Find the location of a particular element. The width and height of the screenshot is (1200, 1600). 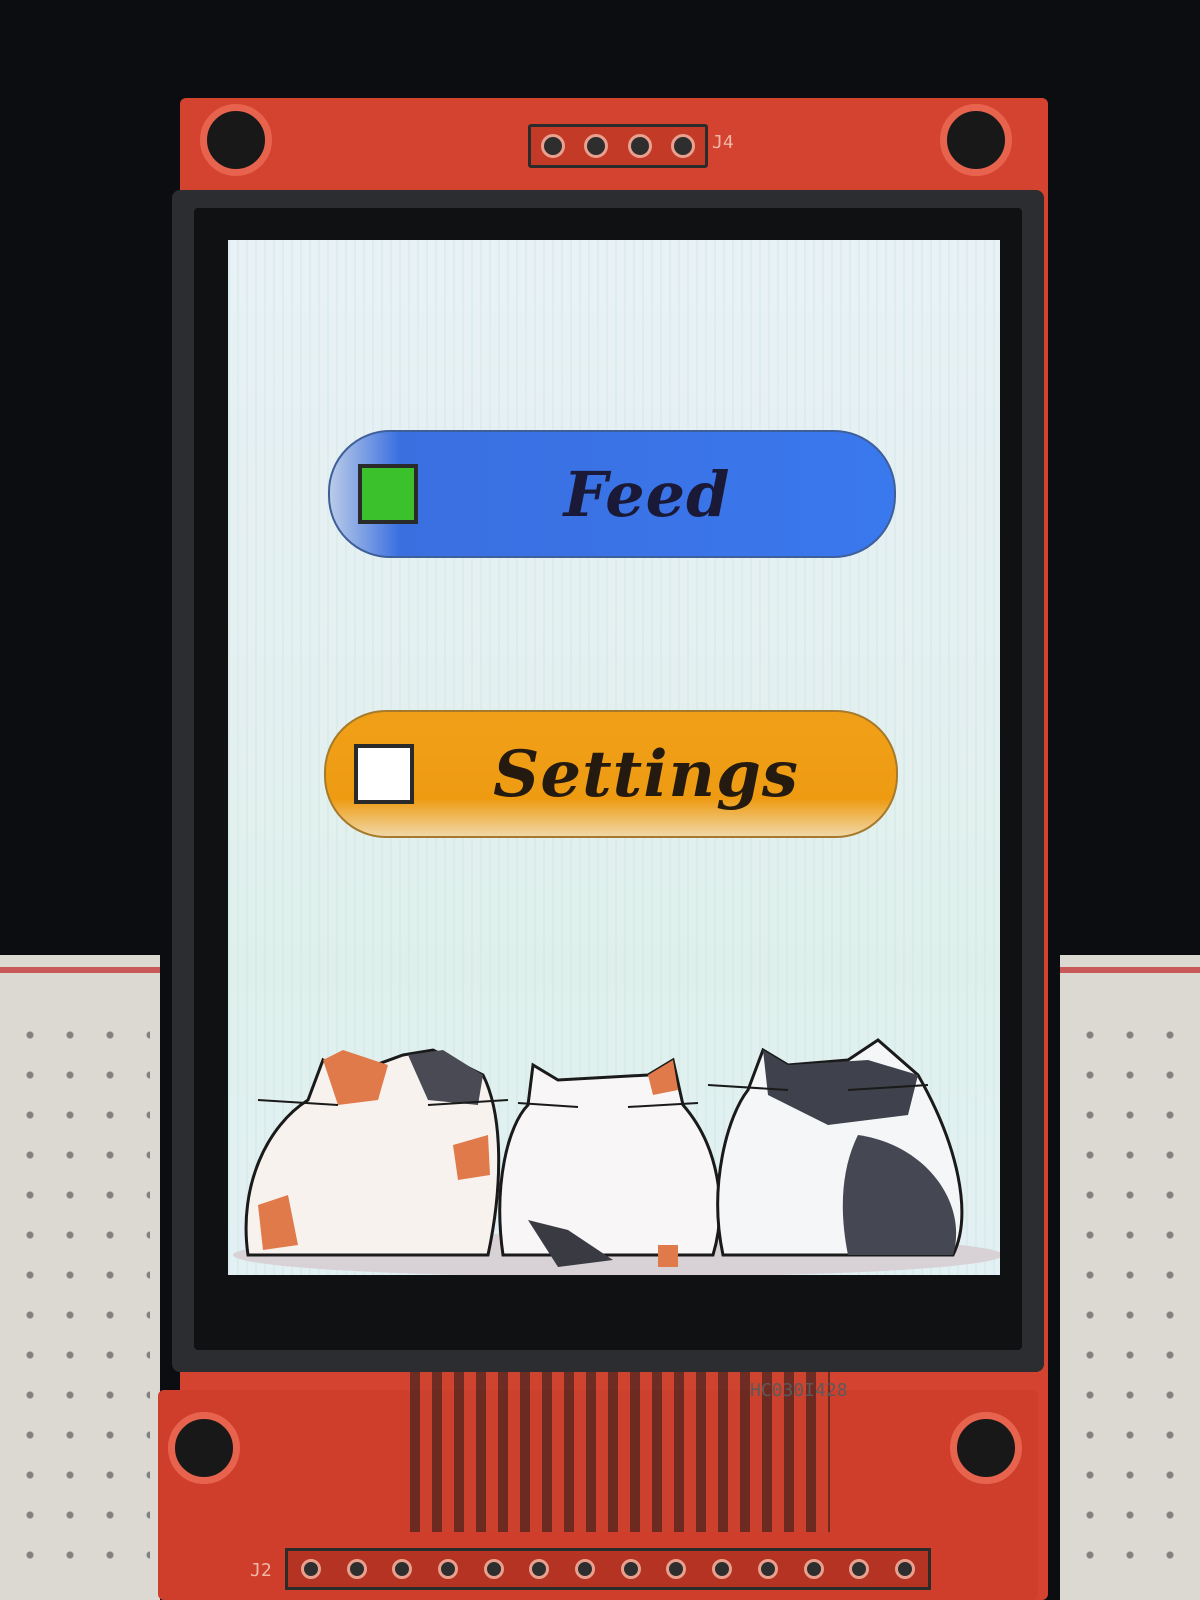

three-cats-illustration is located at coordinates (616, 1156).